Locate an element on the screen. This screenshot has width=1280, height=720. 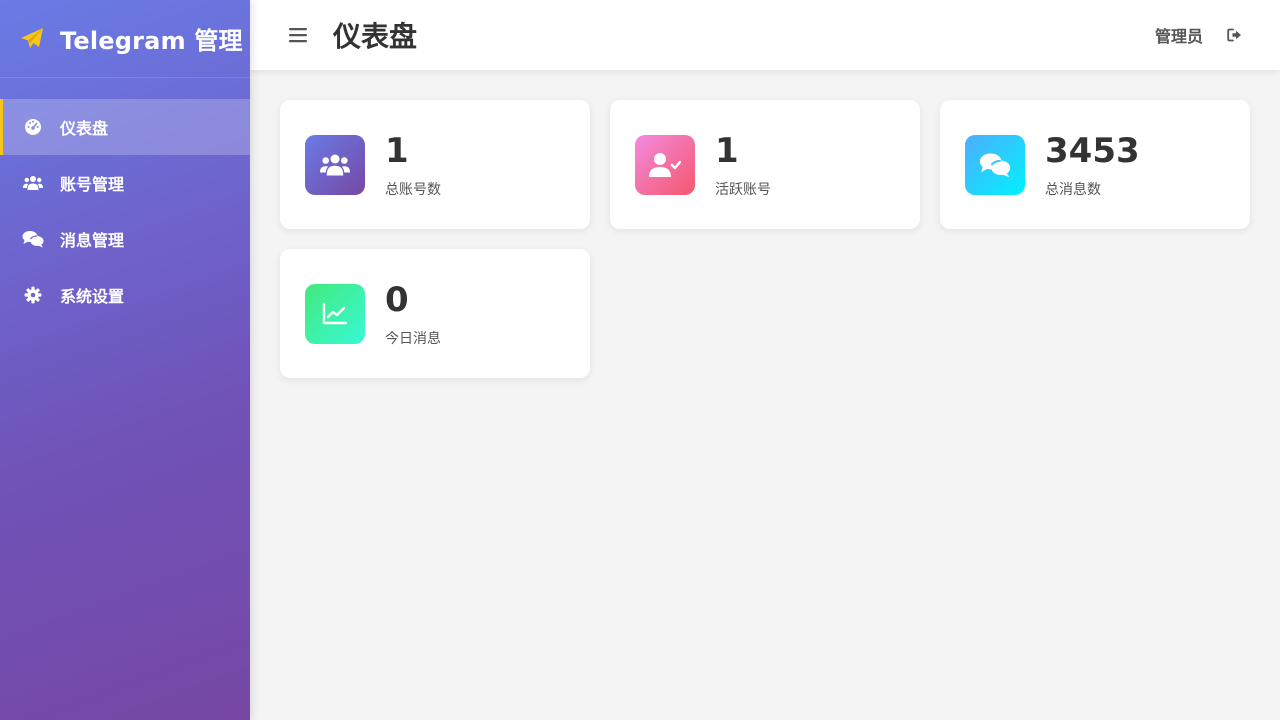
sidebar-item-dashboard: 仪表盘 is located at coordinates (125, 127).